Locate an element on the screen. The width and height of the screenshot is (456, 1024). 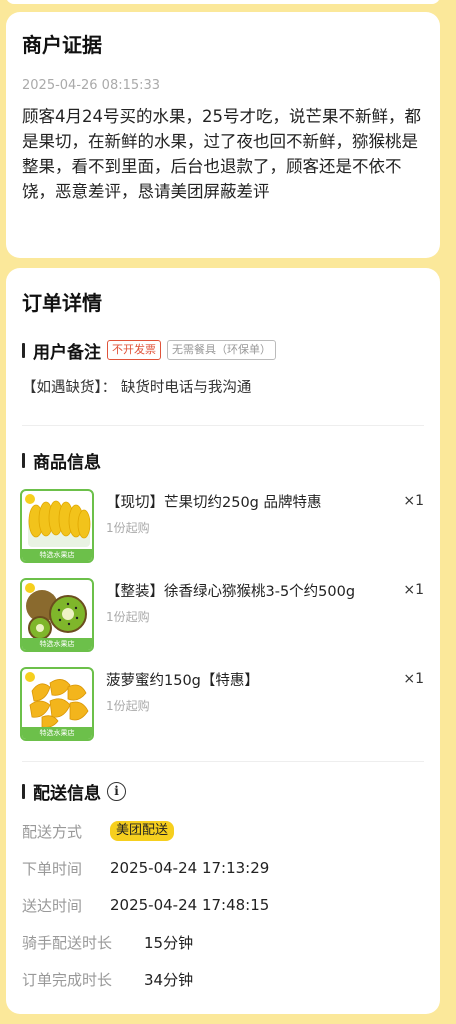
order-time-value: 2025-04-24 17:13:29 is located at coordinates (190, 868).